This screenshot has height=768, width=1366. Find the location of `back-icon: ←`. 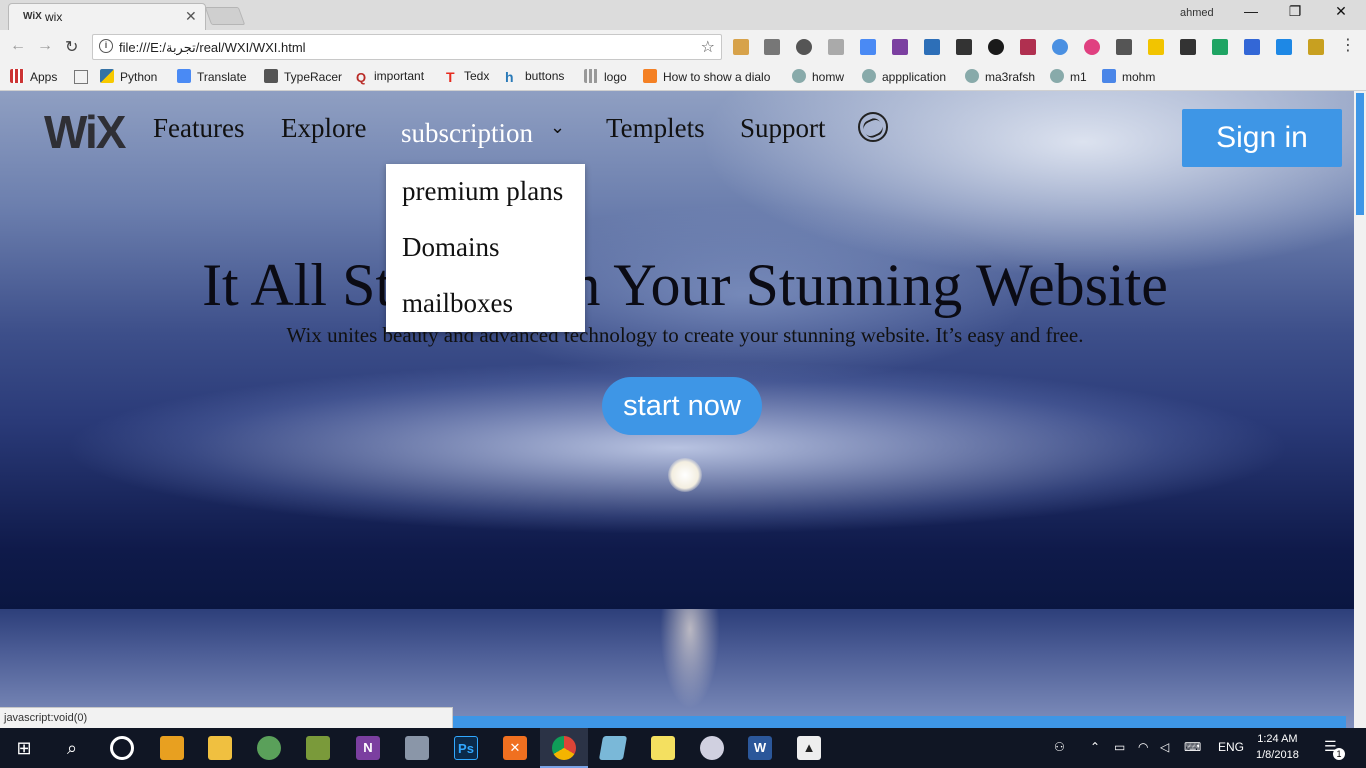

back-icon: ← is located at coordinates (18, 46).